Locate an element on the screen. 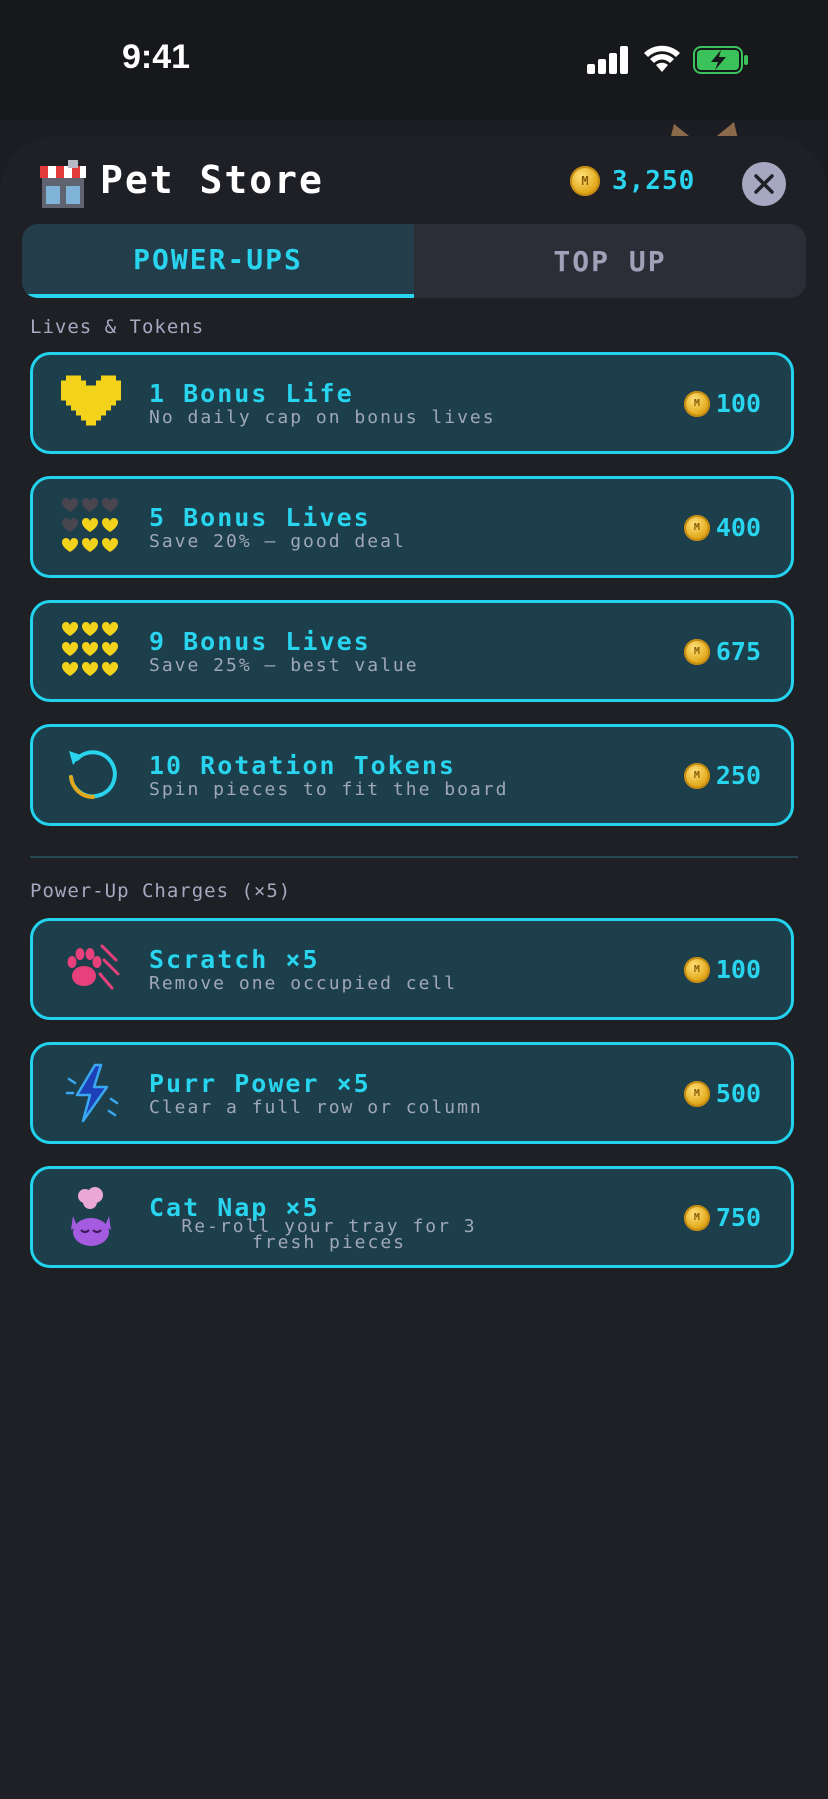 This screenshot has width=828, height=1799. item-description: Save 25% — best value is located at coordinates (284, 665).